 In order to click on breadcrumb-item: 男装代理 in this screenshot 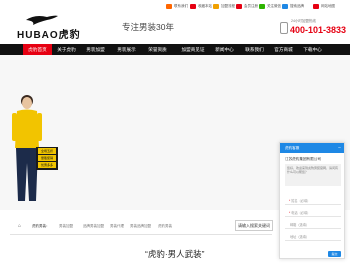, I will do `click(117, 226)`.